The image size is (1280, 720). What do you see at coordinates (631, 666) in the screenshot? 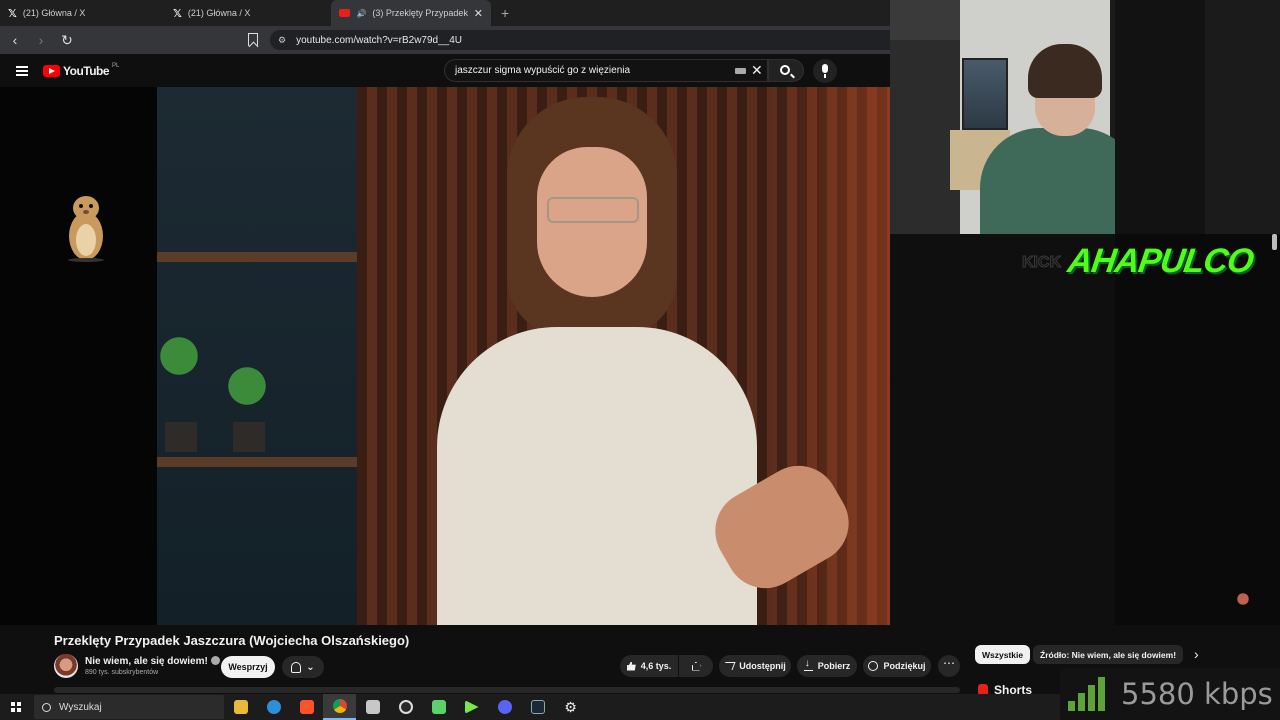
I see `thumbs-up-icon` at bounding box center [631, 666].